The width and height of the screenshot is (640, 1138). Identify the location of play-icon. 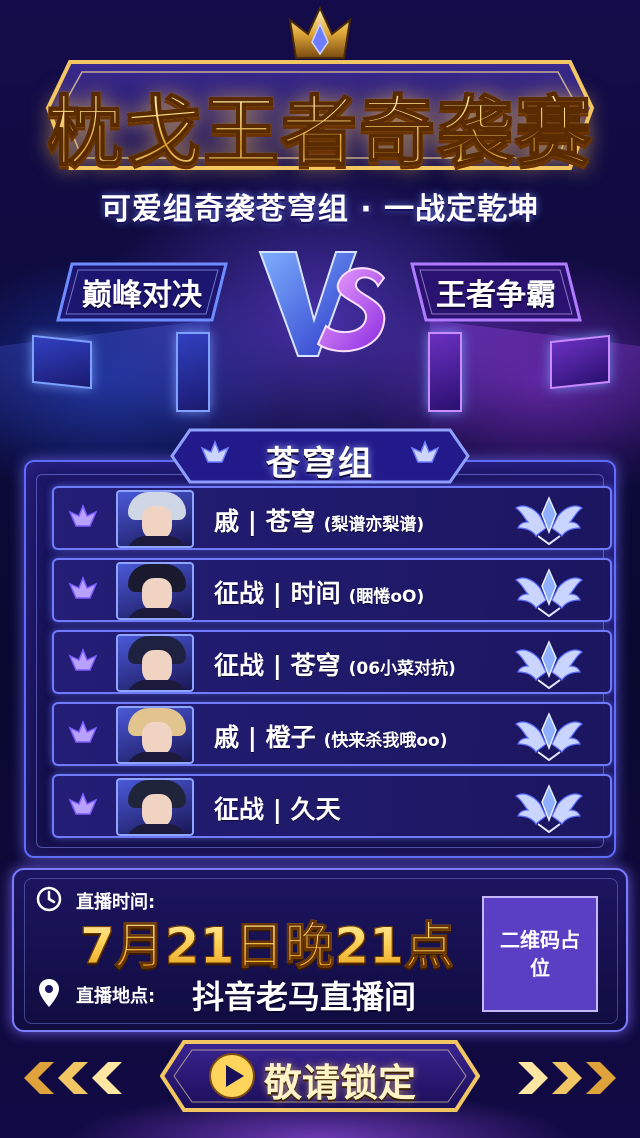
(232, 1076).